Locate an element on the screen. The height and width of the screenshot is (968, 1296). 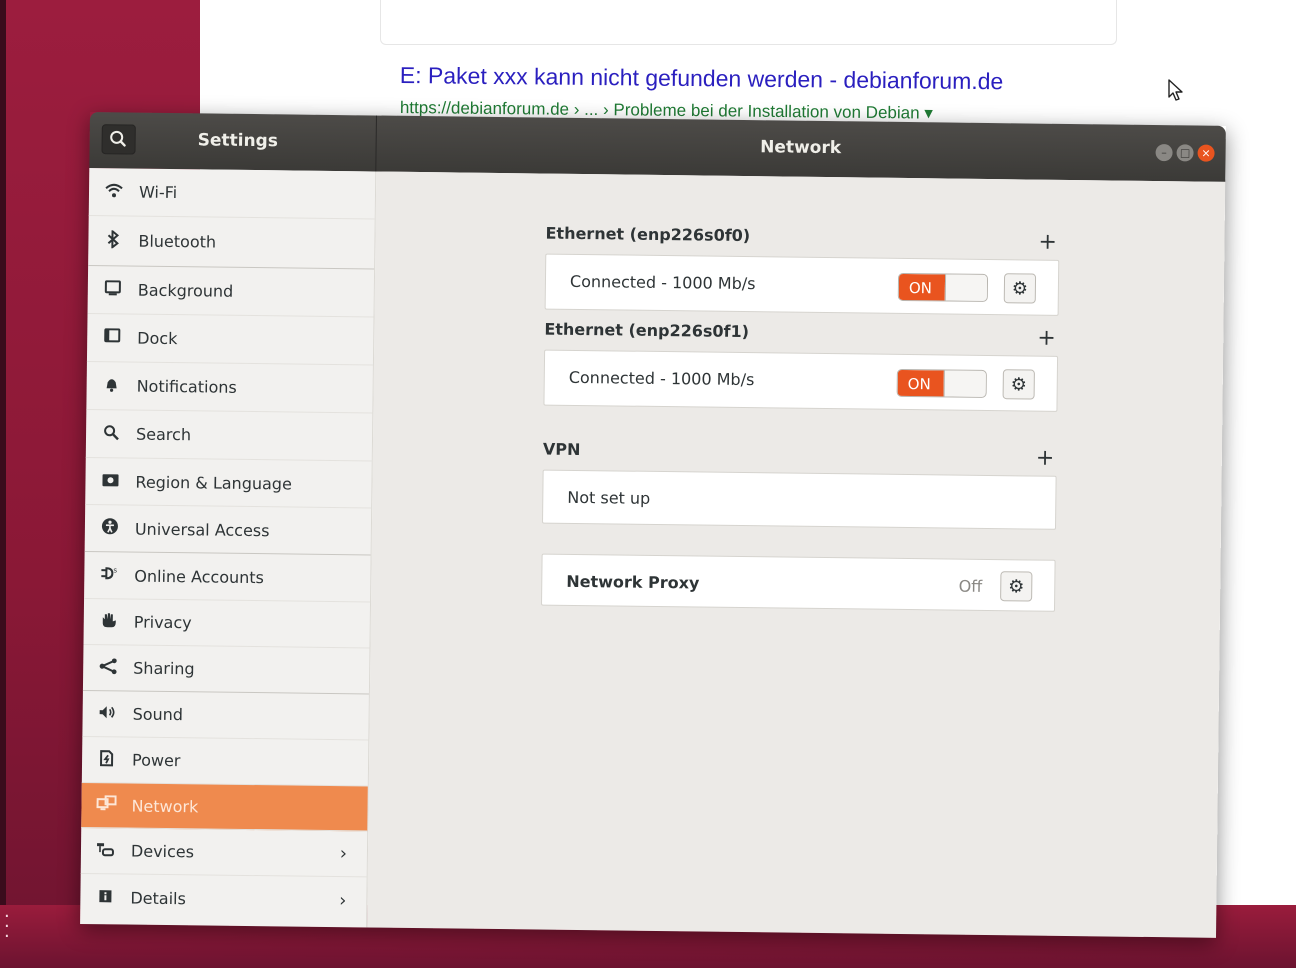
sidebar-item-bluetooth: Bluetooth is located at coordinates (231, 242).